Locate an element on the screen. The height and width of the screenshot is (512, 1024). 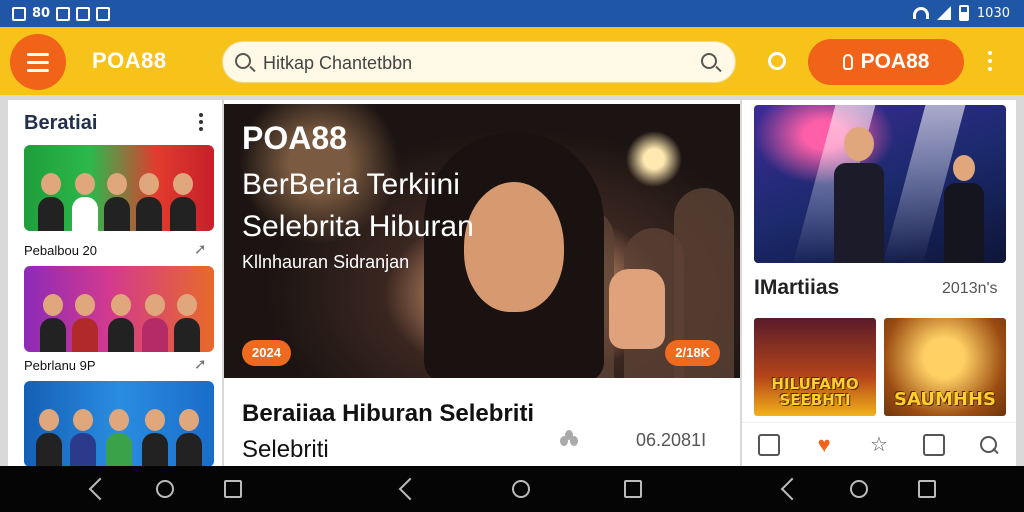
featured-headline: BerBeria Terkiini Selebrita Hiburan is located at coordinates (358, 205).